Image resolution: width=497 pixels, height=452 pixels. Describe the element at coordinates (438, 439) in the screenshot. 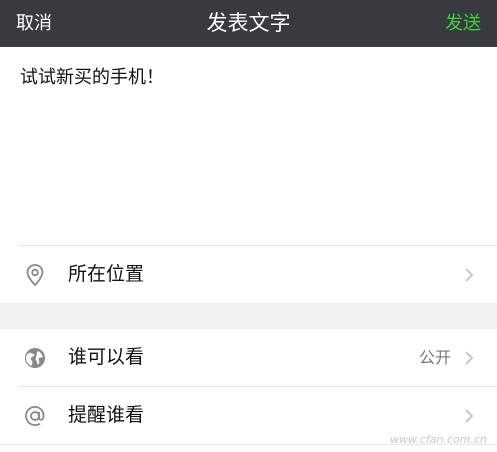

I see `watermark: www.cfan.com.cn` at that location.